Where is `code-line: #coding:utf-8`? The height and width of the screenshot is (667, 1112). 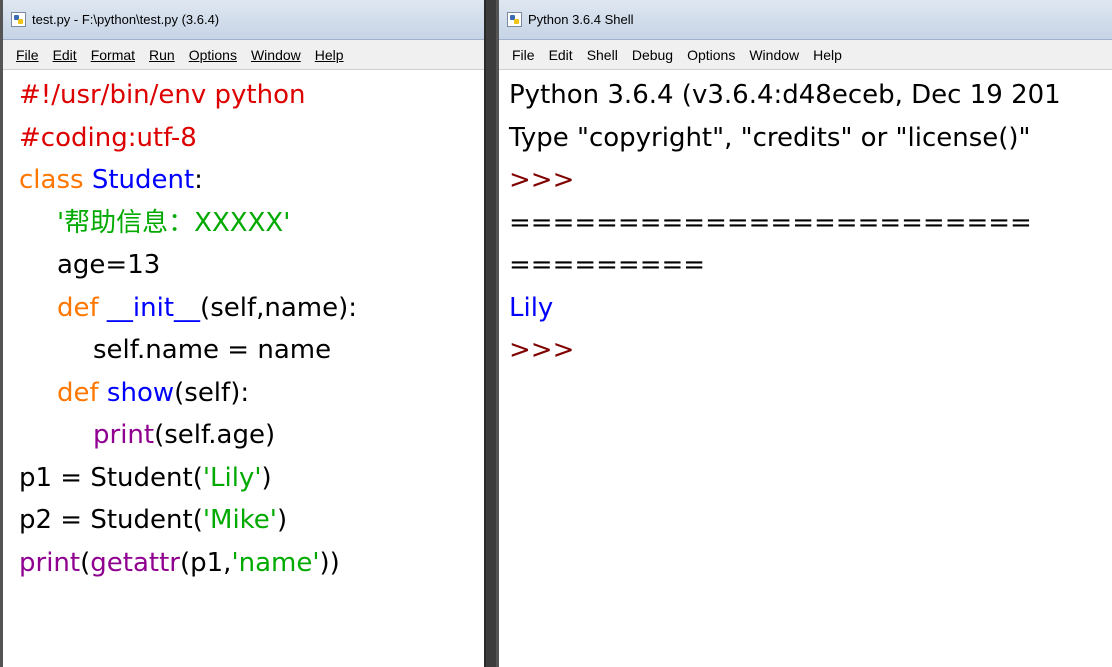 code-line: #coding:utf-8 is located at coordinates (243, 138).